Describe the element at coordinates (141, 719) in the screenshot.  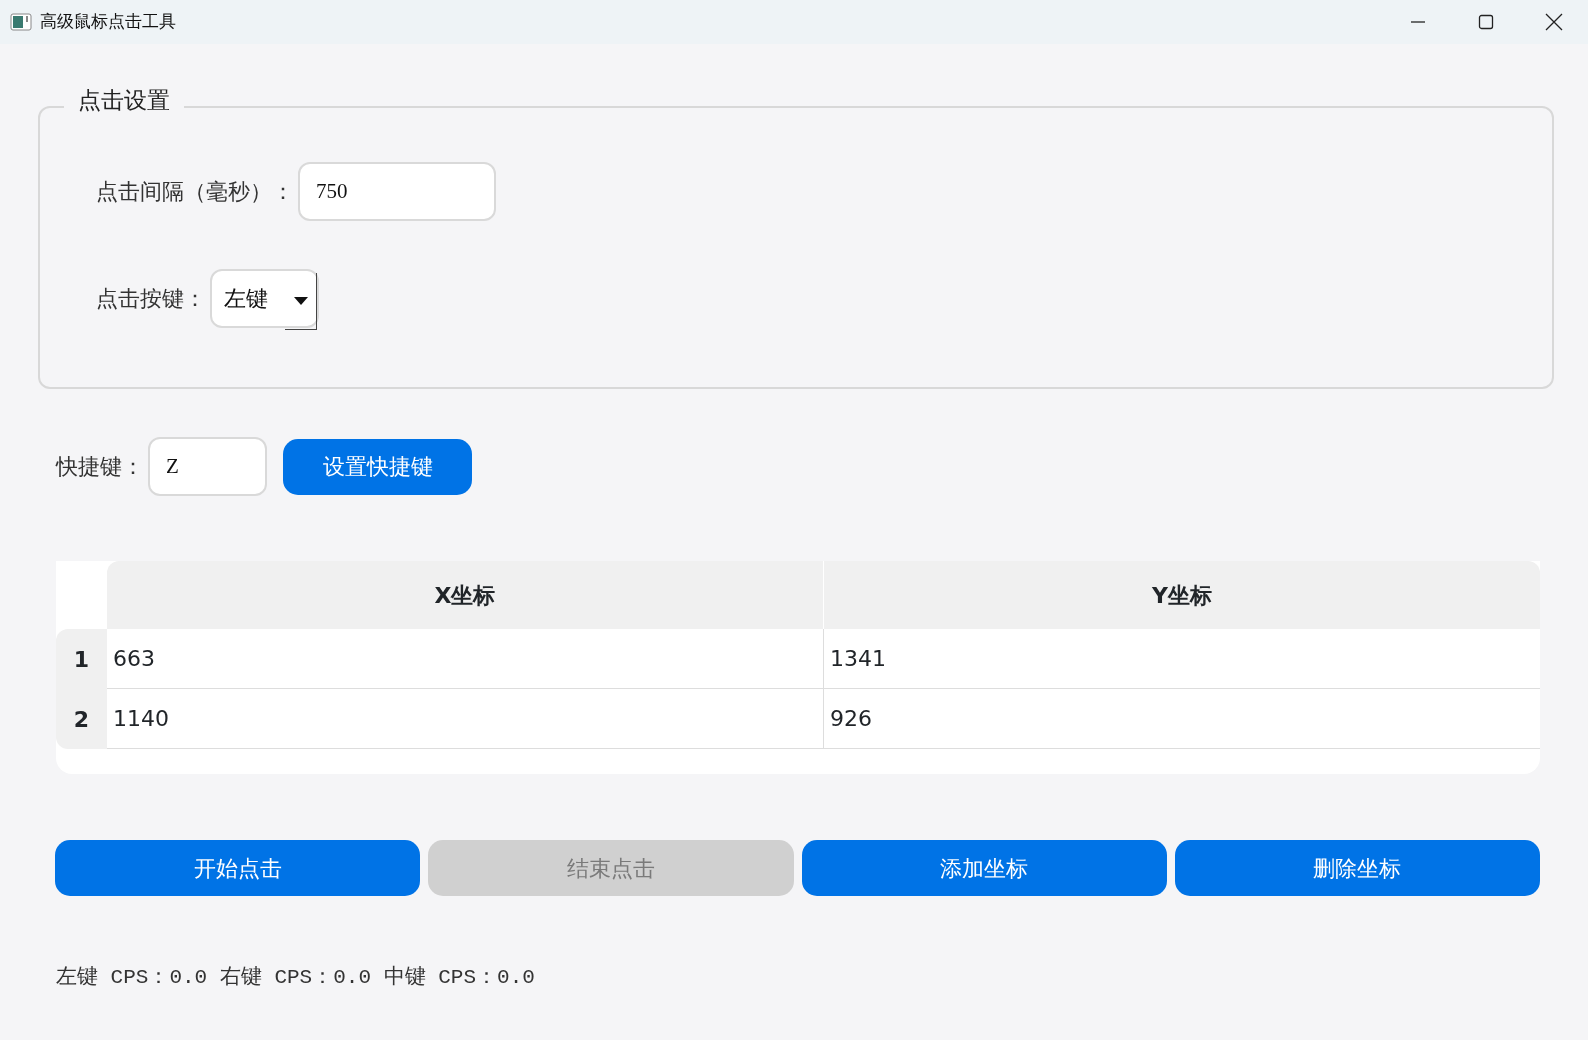
I see `table-cell-text: 1140` at that location.